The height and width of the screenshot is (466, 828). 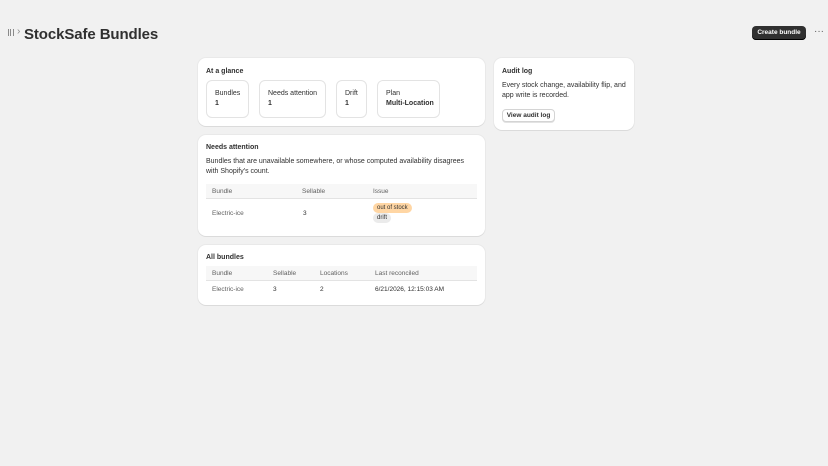 What do you see at coordinates (397, 273) in the screenshot?
I see `column-header-last-reconciled: Last reconciled` at bounding box center [397, 273].